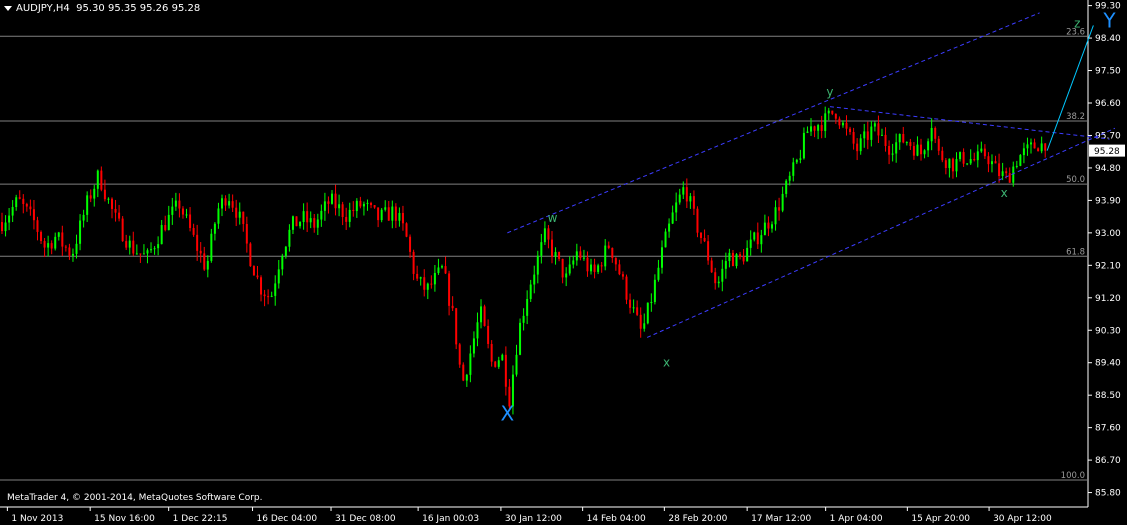 This screenshot has height=525, width=1127. What do you see at coordinates (200, 519) in the screenshot?
I see `time-tick-label: 1 Dec 22:15` at bounding box center [200, 519].